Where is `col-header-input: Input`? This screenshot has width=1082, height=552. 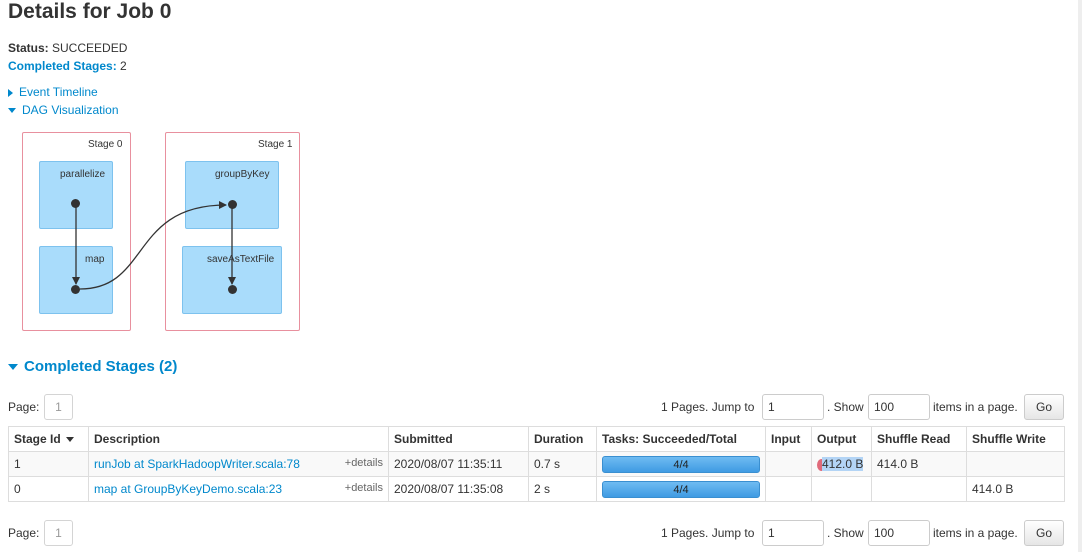
col-header-input: Input is located at coordinates (788, 439).